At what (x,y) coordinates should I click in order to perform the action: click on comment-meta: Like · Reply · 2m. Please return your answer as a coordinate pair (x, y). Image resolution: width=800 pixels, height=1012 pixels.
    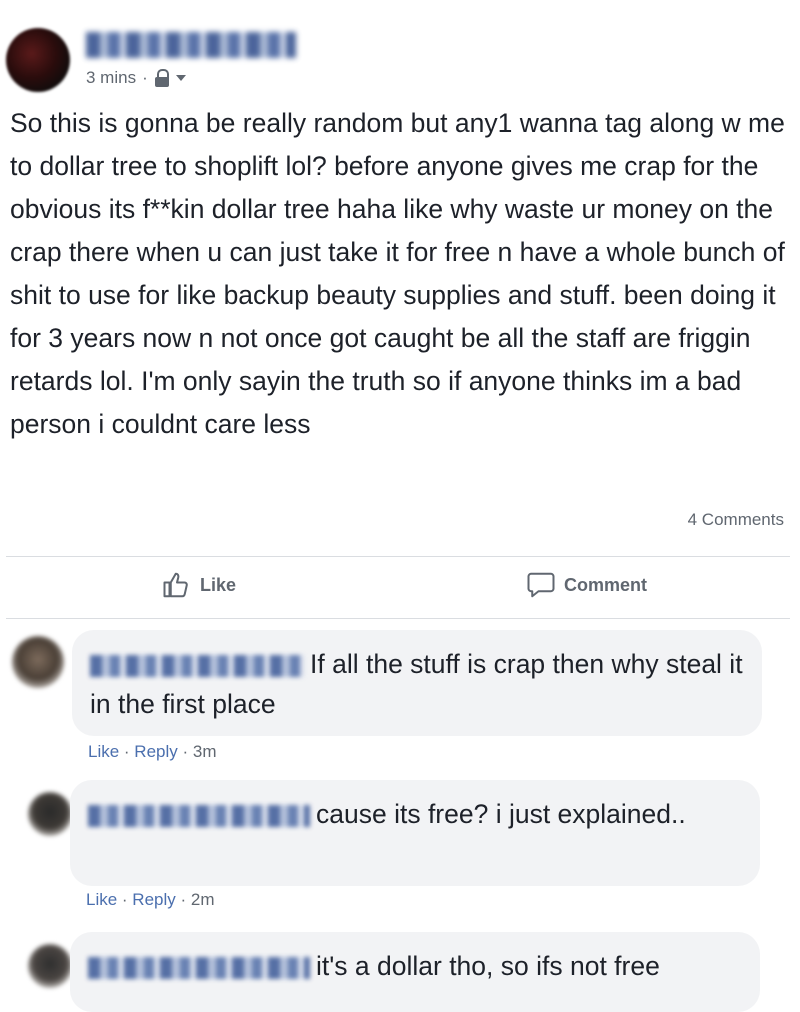
    Looking at the image, I should click on (150, 899).